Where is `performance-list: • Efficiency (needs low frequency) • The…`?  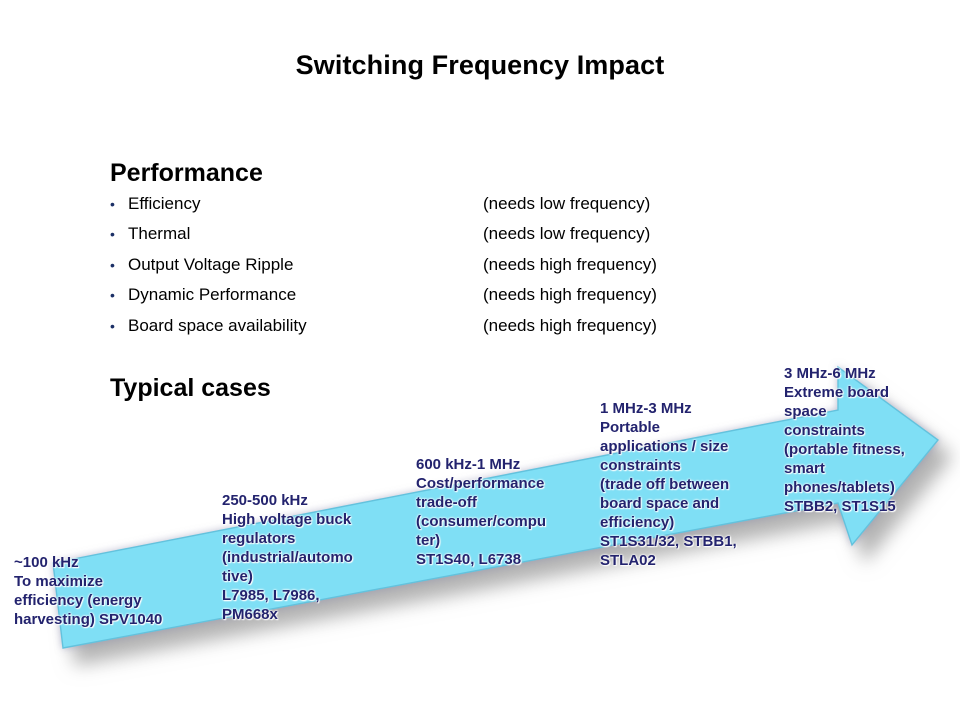 performance-list: • Efficiency (needs low frequency) • The… is located at coordinates (440, 270).